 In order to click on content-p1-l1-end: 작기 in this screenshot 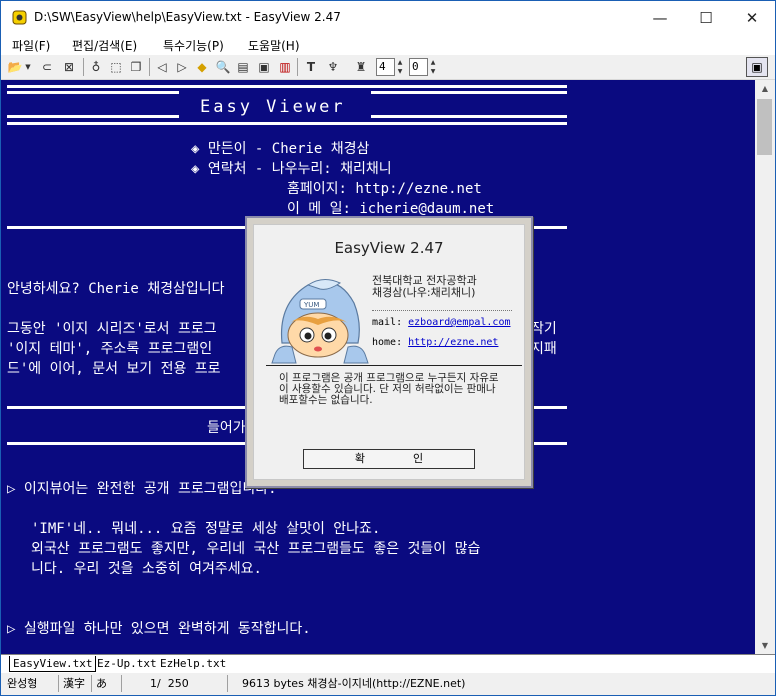, I will do `click(544, 329)`.